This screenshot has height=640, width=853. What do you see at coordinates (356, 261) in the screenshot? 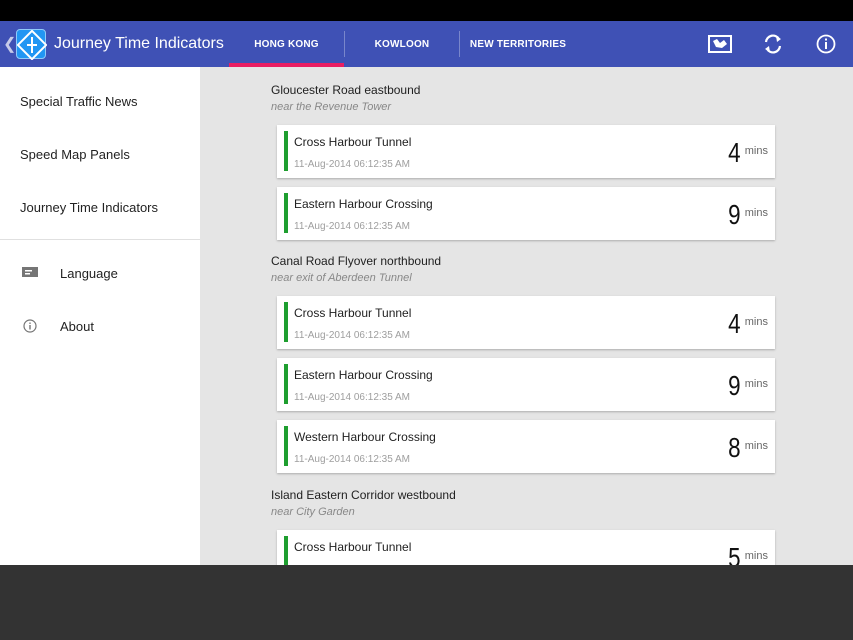
I see `location-title: Canal Road Flyover northbound` at bounding box center [356, 261].